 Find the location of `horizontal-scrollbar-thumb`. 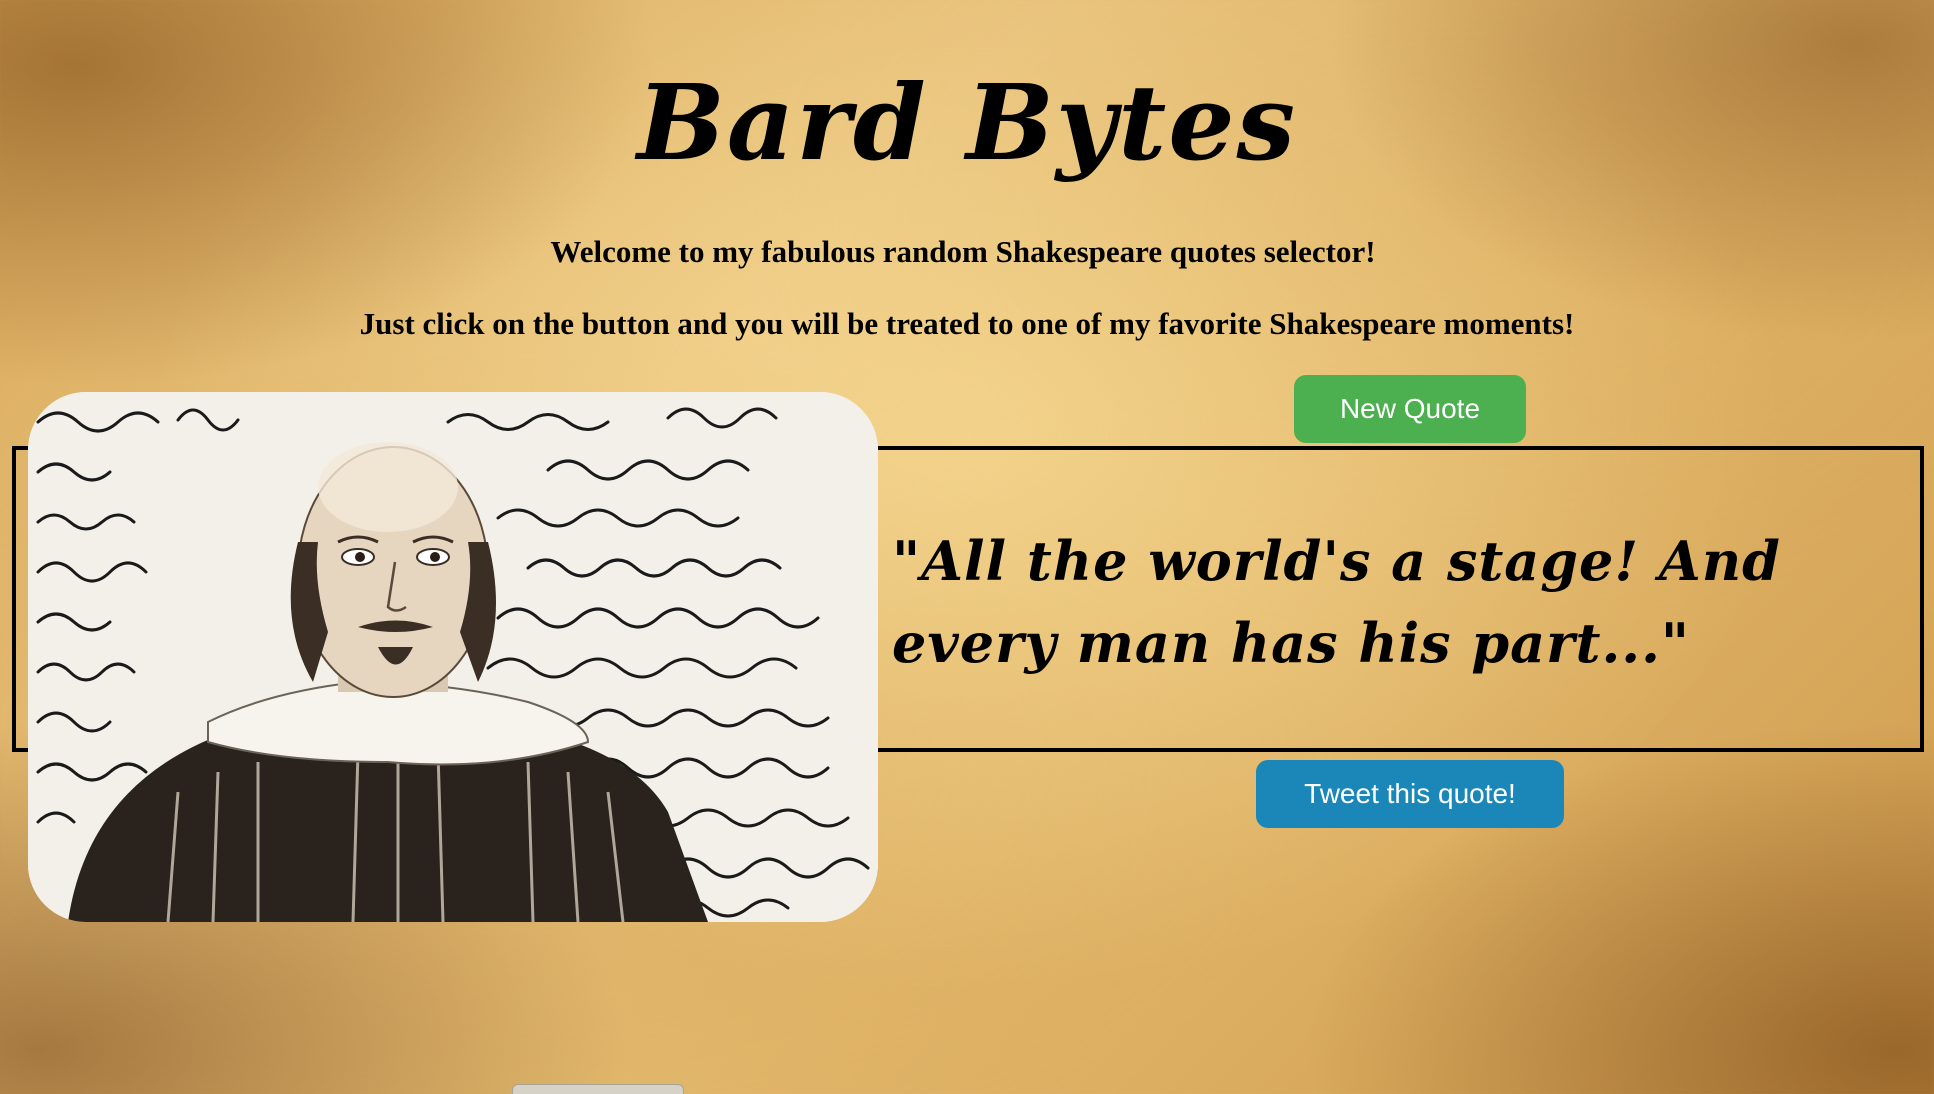

horizontal-scrollbar-thumb is located at coordinates (598, 1089).